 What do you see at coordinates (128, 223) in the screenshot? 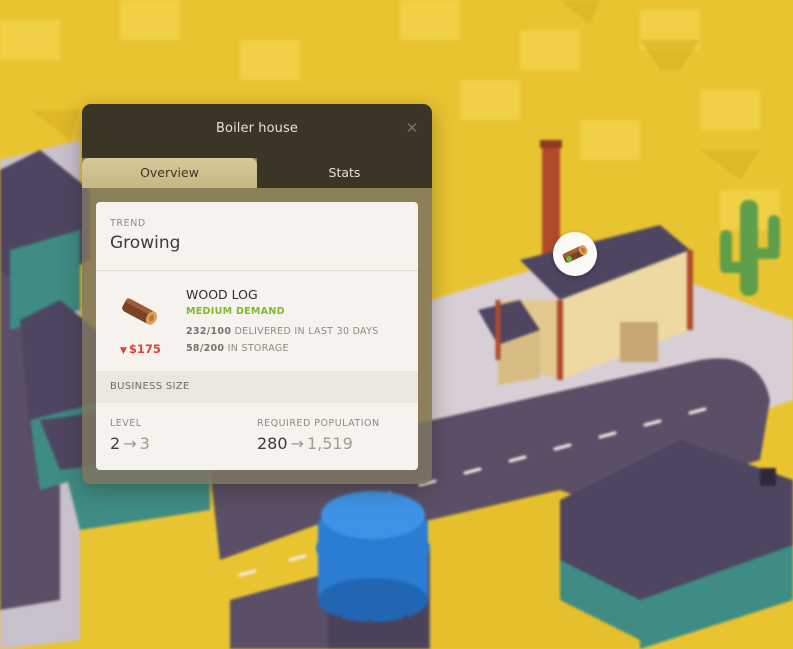
I see `trend-label: TREND` at bounding box center [128, 223].